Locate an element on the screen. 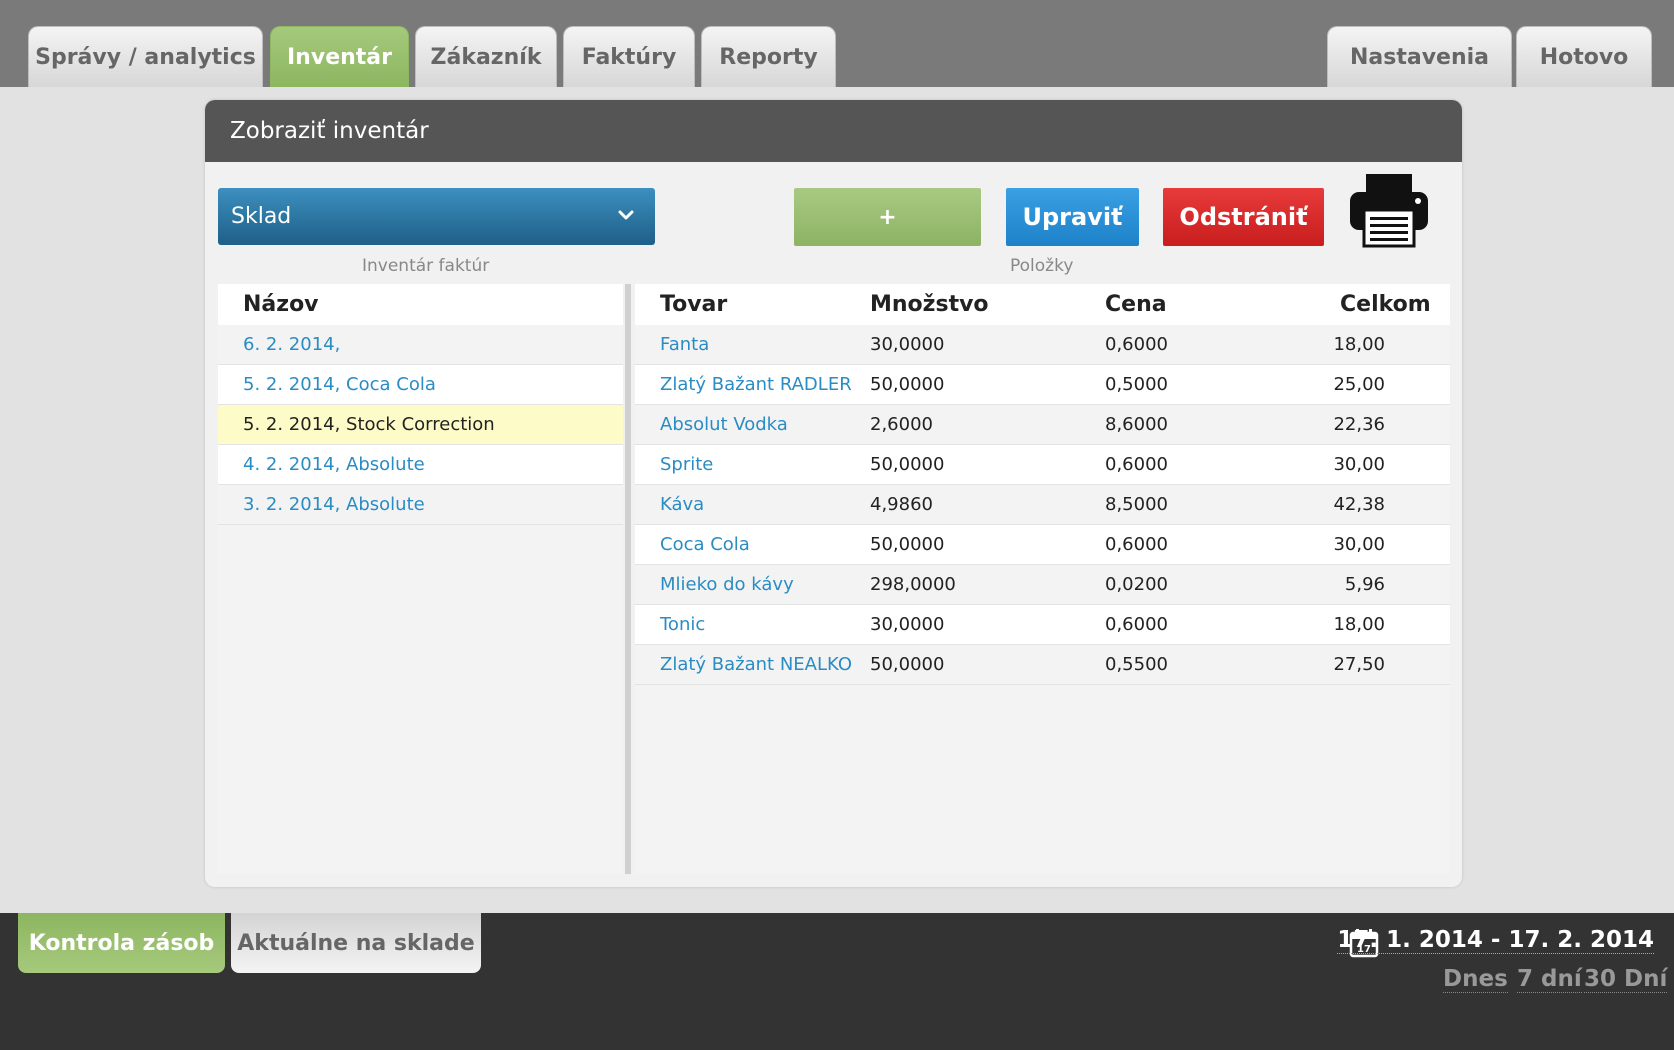  invoices-caption: Inventár faktúr is located at coordinates (426, 266).